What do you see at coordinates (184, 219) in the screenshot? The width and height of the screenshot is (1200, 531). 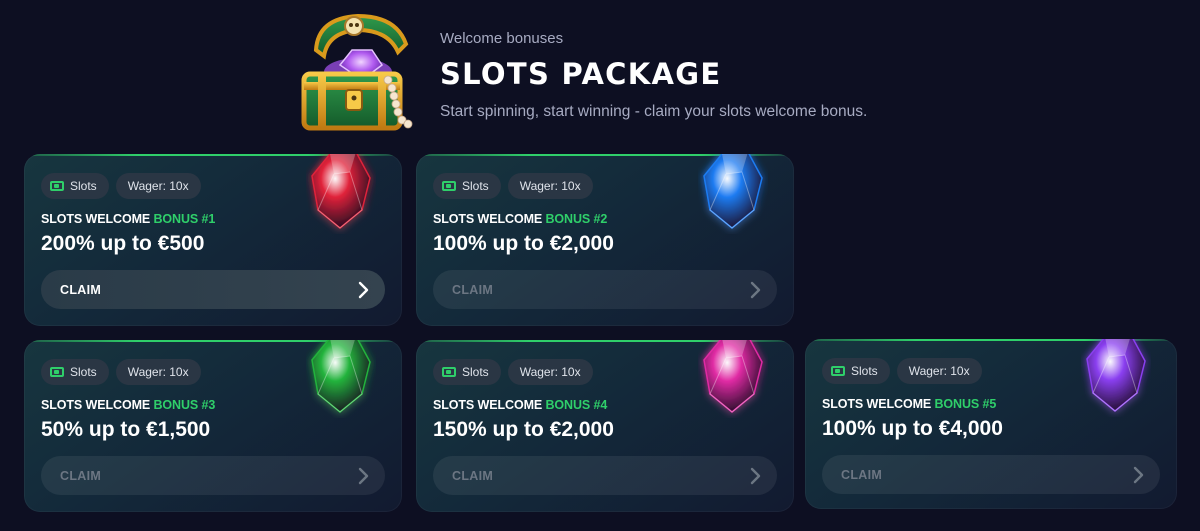 I see `bonus-label-number: BONUS #1` at bounding box center [184, 219].